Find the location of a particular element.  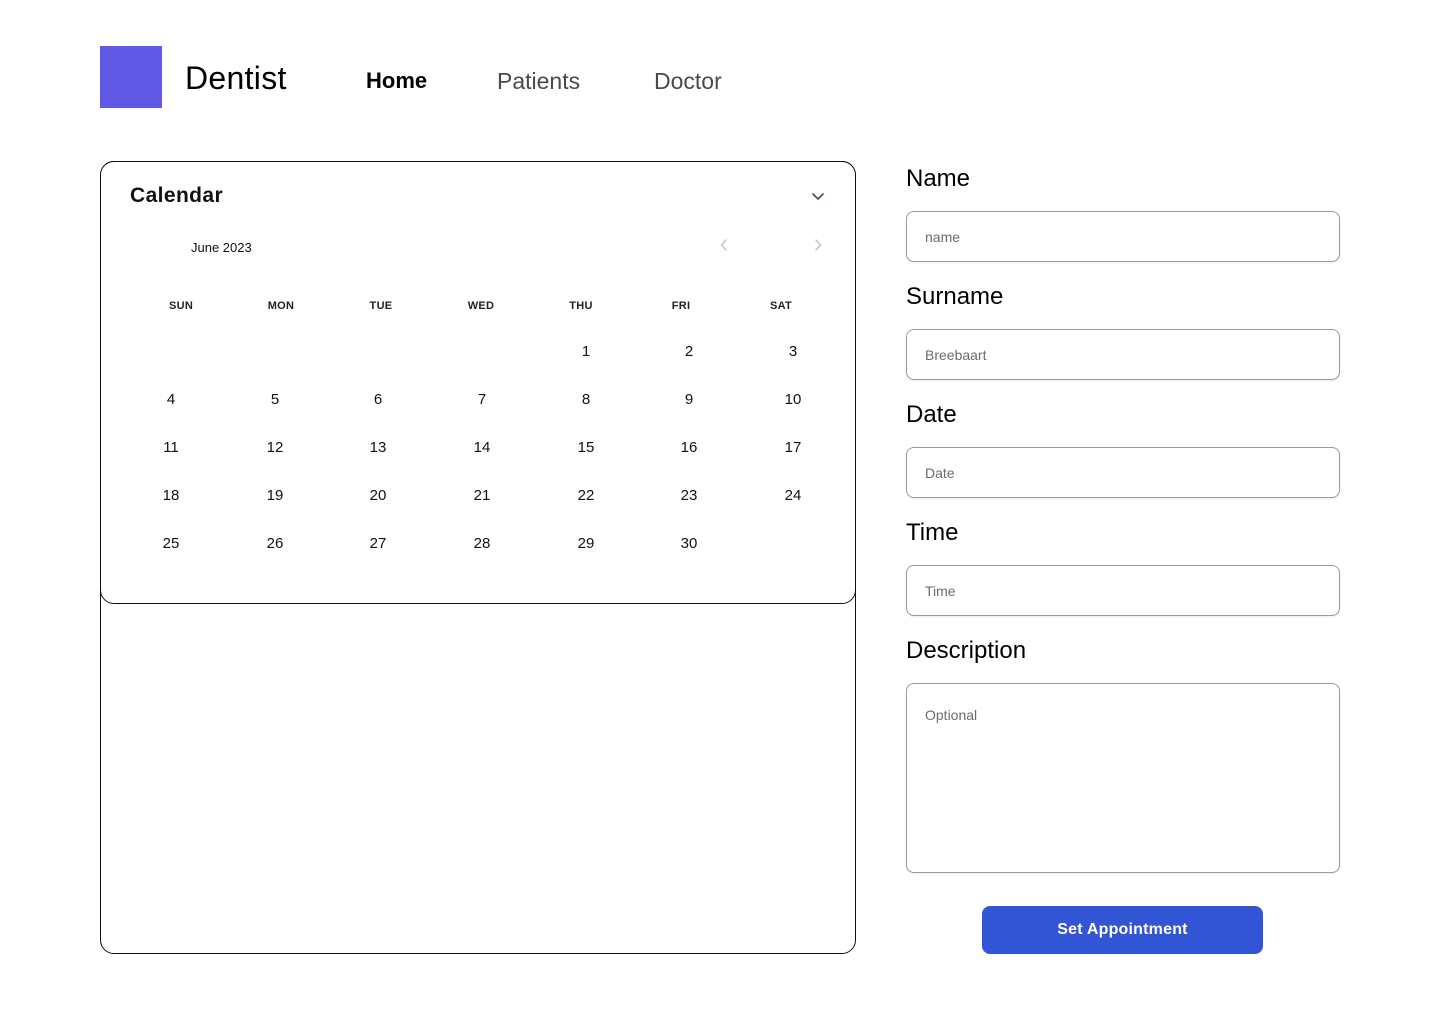

weekday-label: FRI is located at coordinates (681, 306).